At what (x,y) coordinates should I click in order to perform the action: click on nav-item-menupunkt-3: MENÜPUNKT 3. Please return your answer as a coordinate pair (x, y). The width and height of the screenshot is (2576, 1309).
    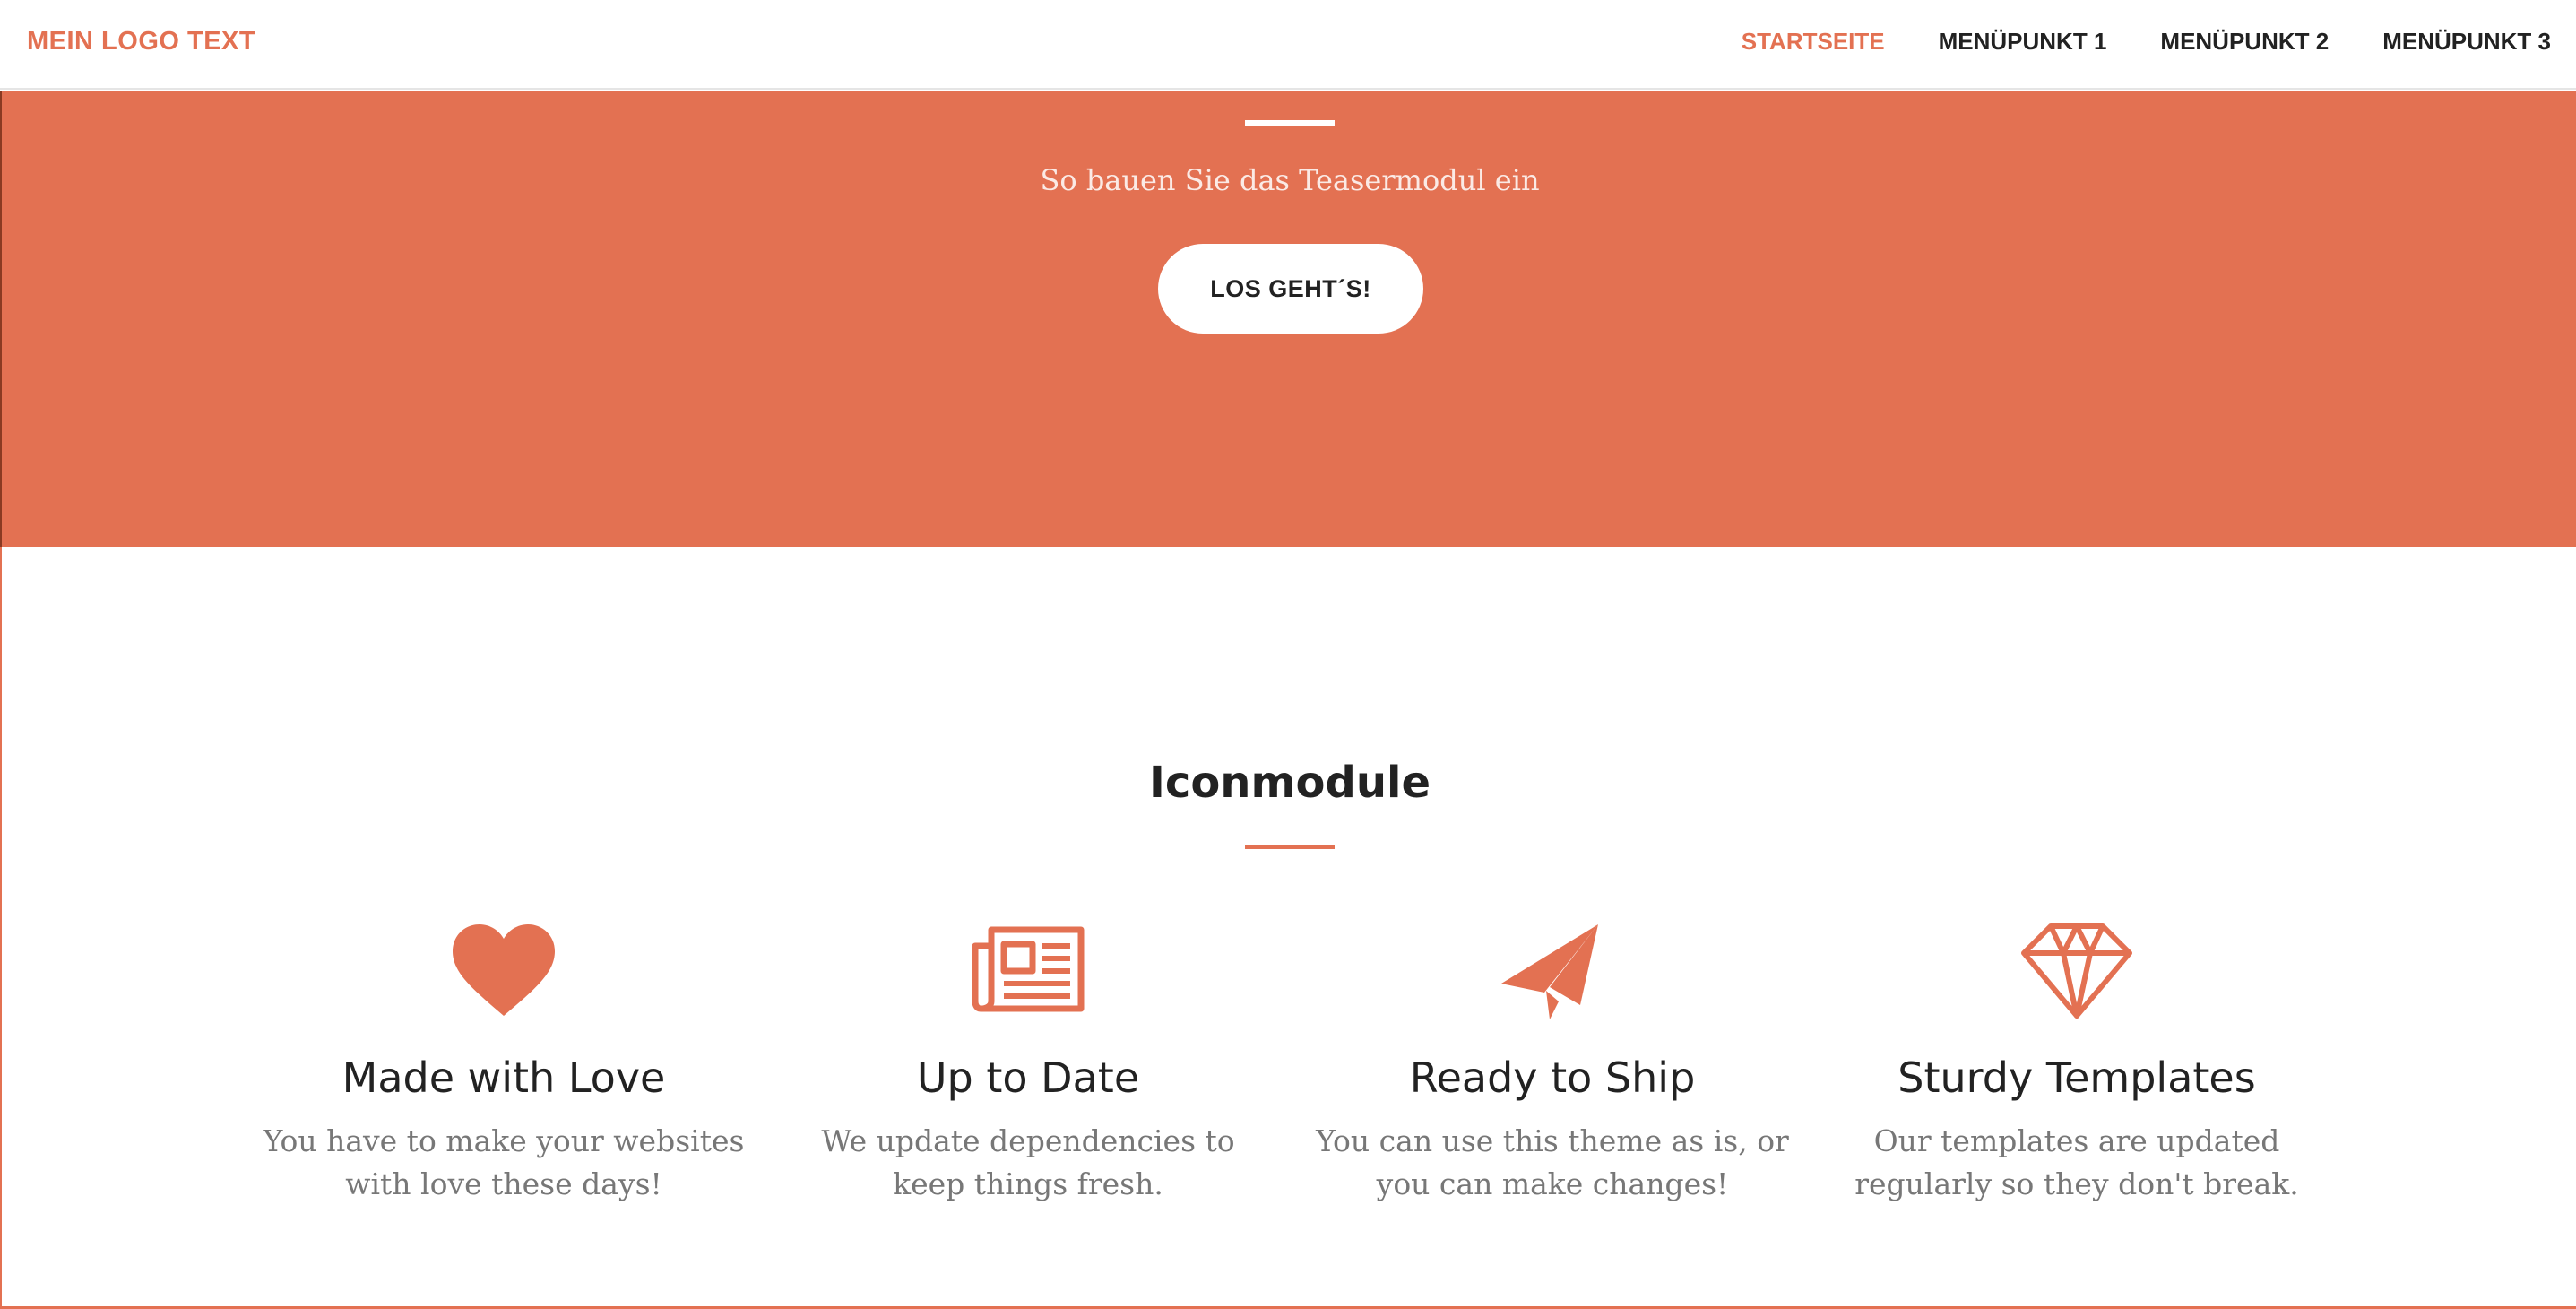
    Looking at the image, I should click on (2466, 42).